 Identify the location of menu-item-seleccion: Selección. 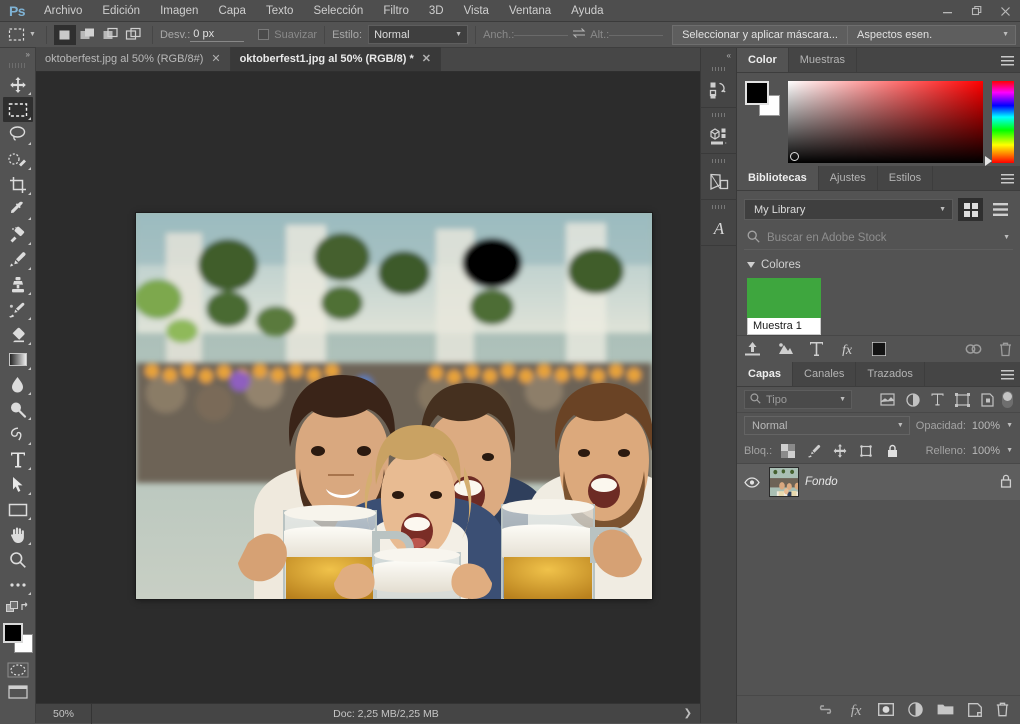
(338, 11).